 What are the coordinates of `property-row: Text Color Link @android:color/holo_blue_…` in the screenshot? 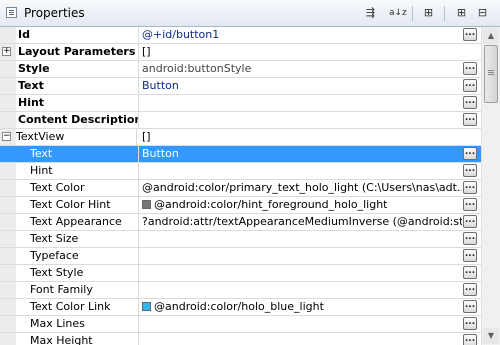 It's located at (240, 307).